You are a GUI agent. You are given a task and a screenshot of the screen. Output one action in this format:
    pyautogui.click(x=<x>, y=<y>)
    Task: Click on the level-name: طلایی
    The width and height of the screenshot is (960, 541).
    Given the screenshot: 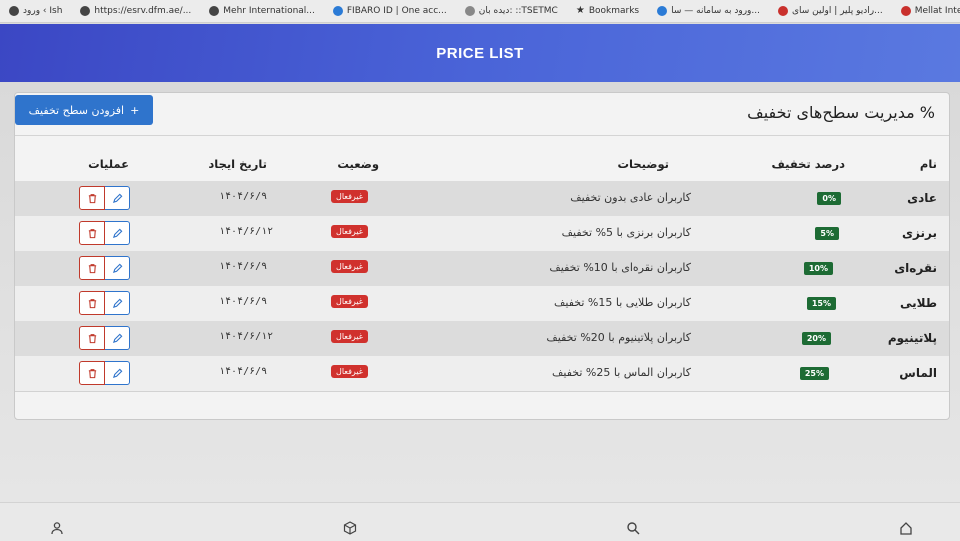 What is the action you would take?
    pyautogui.click(x=918, y=303)
    